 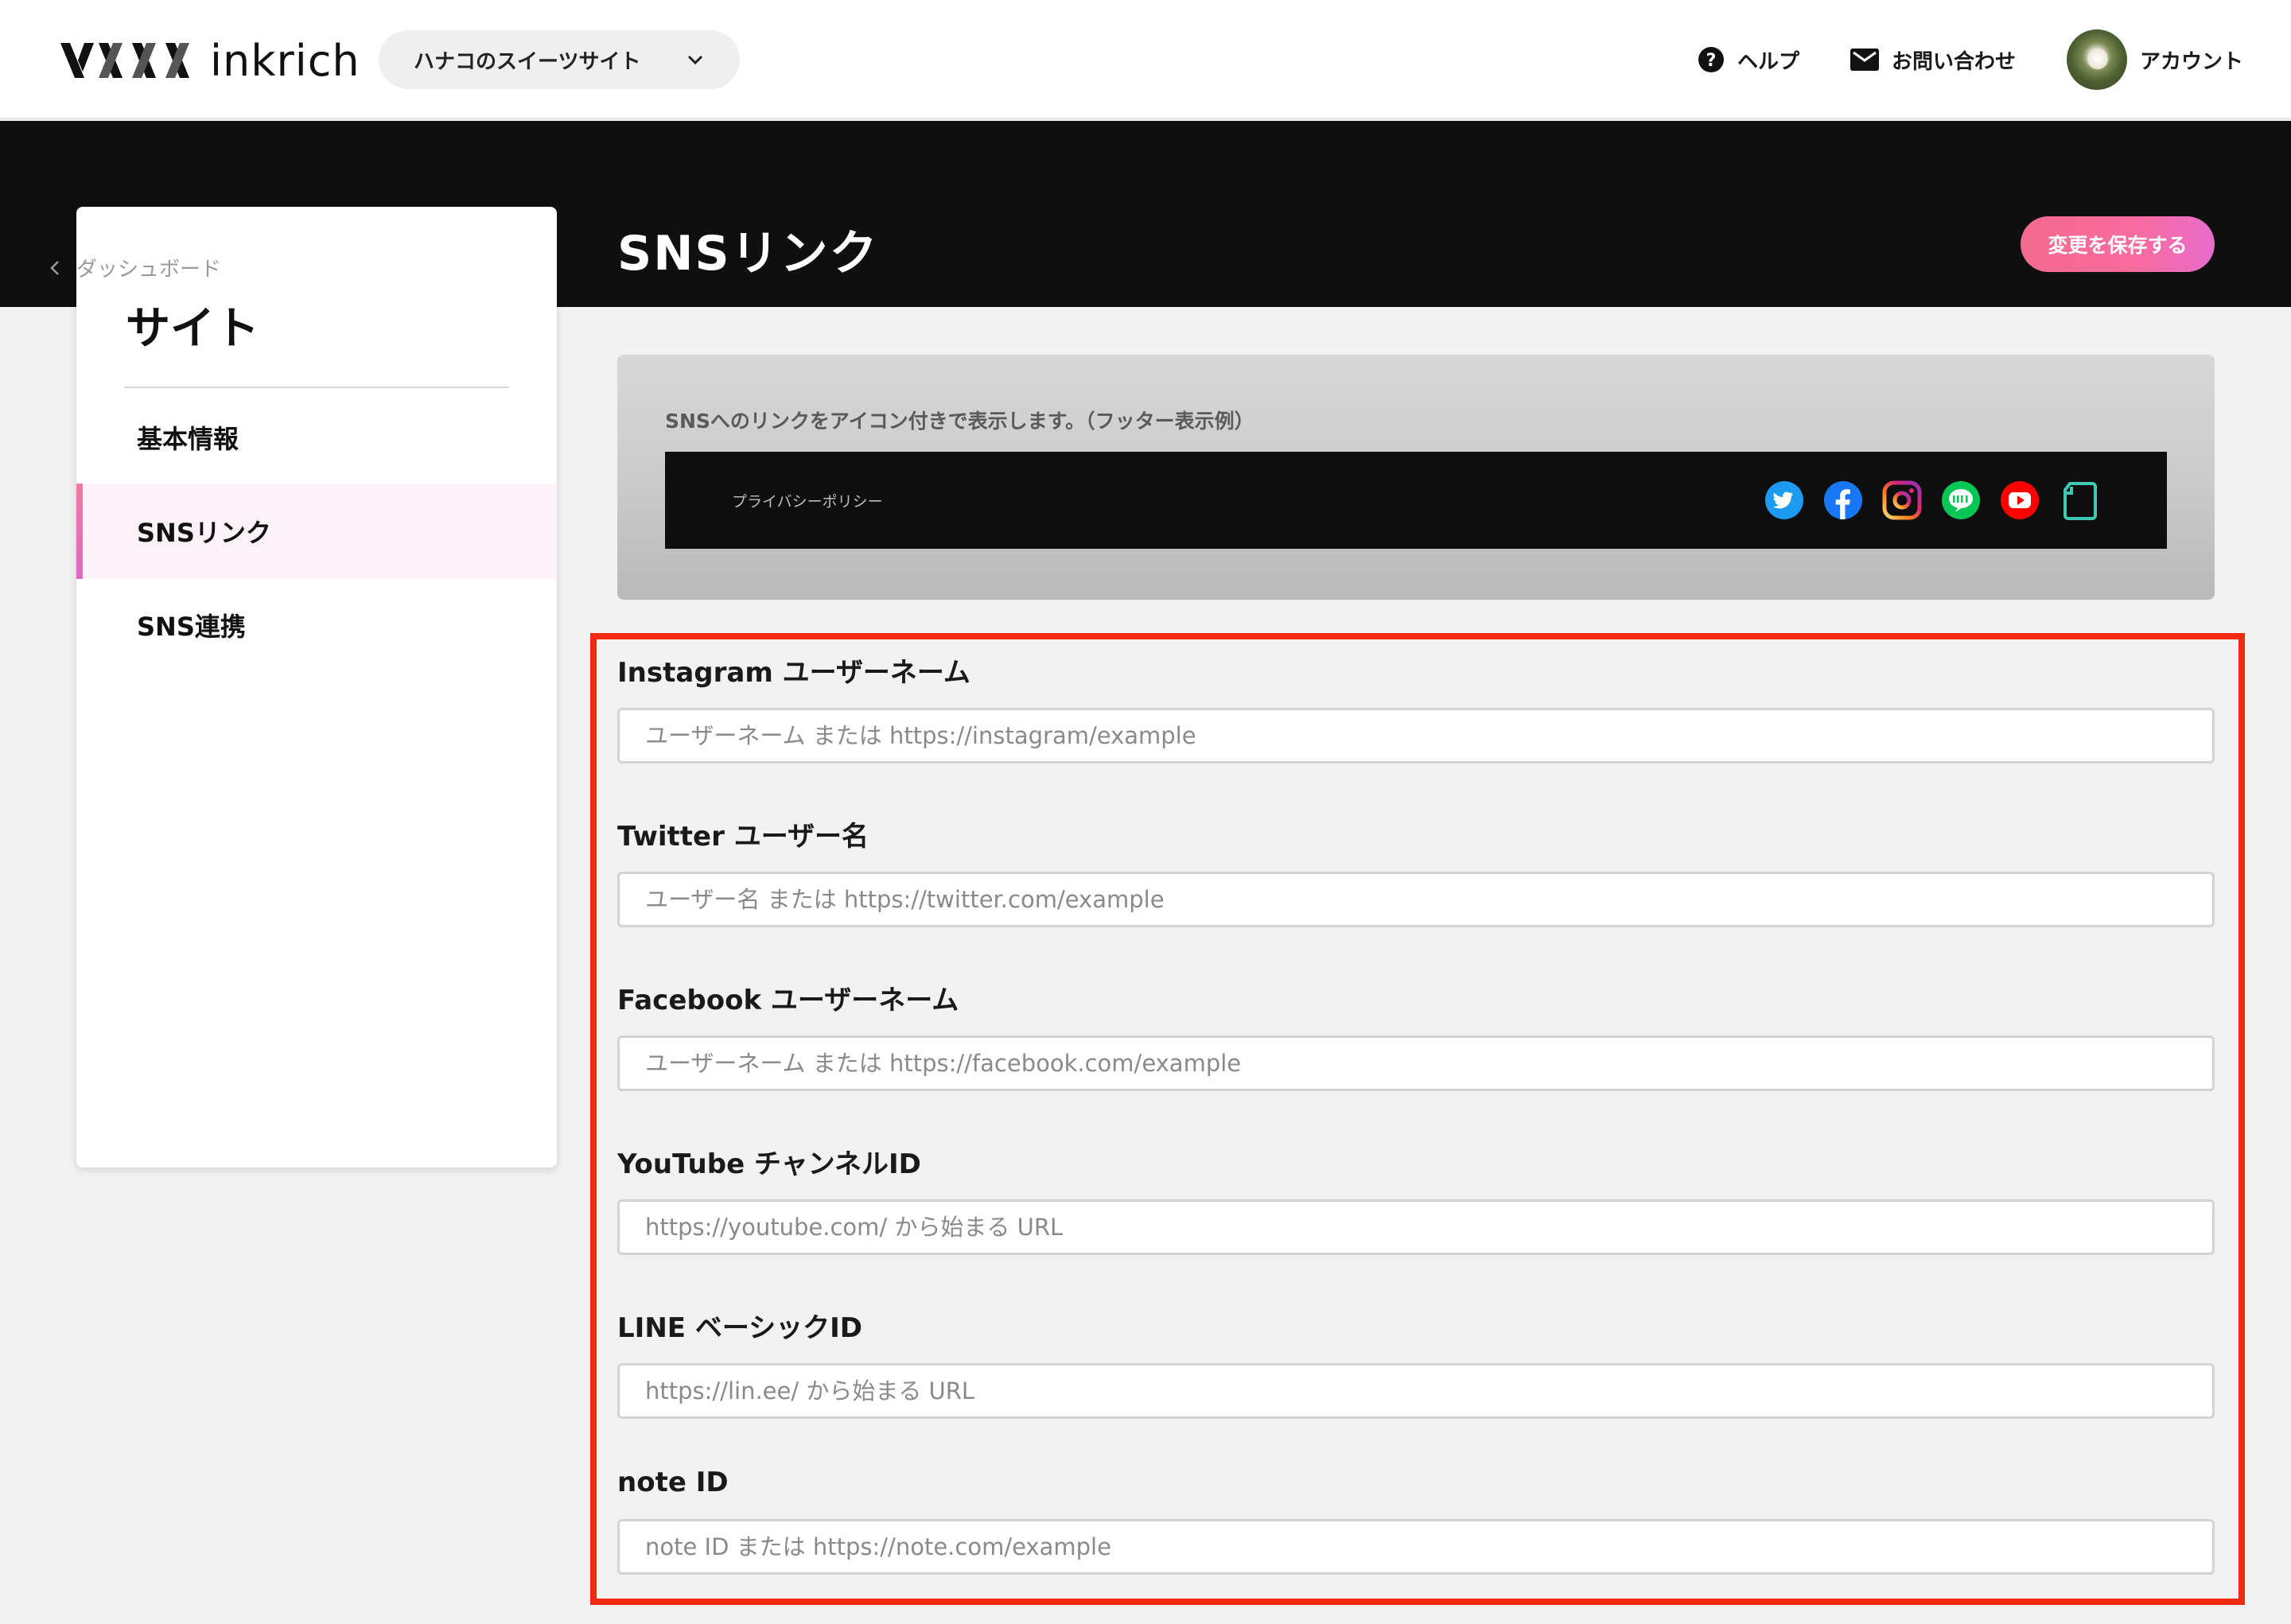 What do you see at coordinates (1416, 735) in the screenshot?
I see `instagram-username-input` at bounding box center [1416, 735].